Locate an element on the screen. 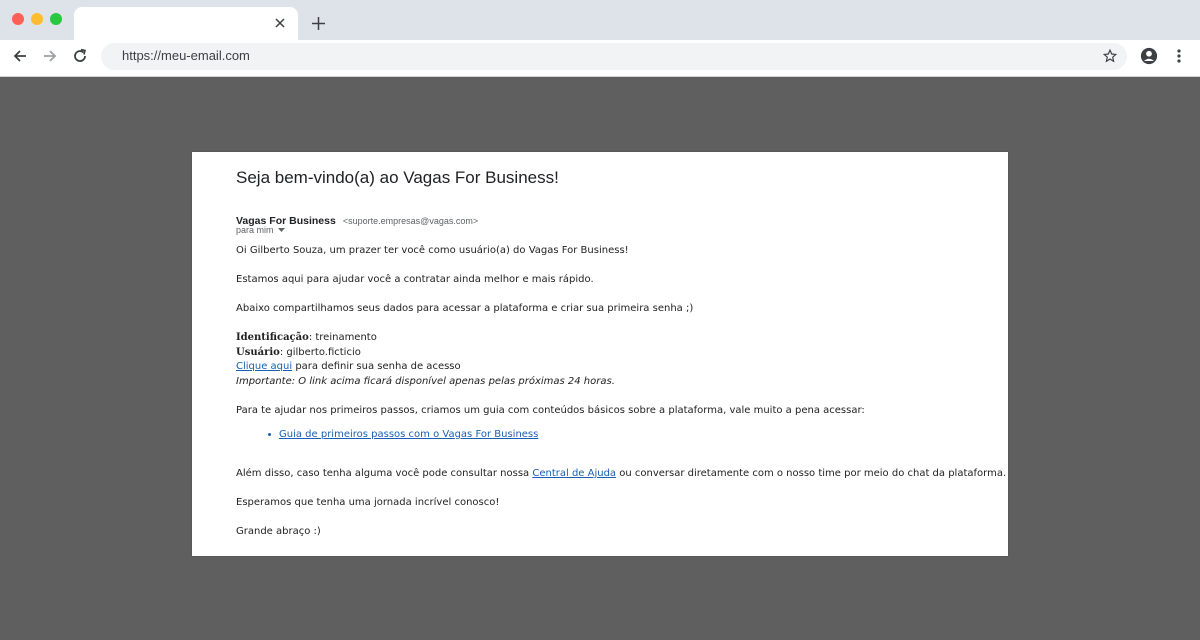  user-label: Usuário is located at coordinates (258, 352).